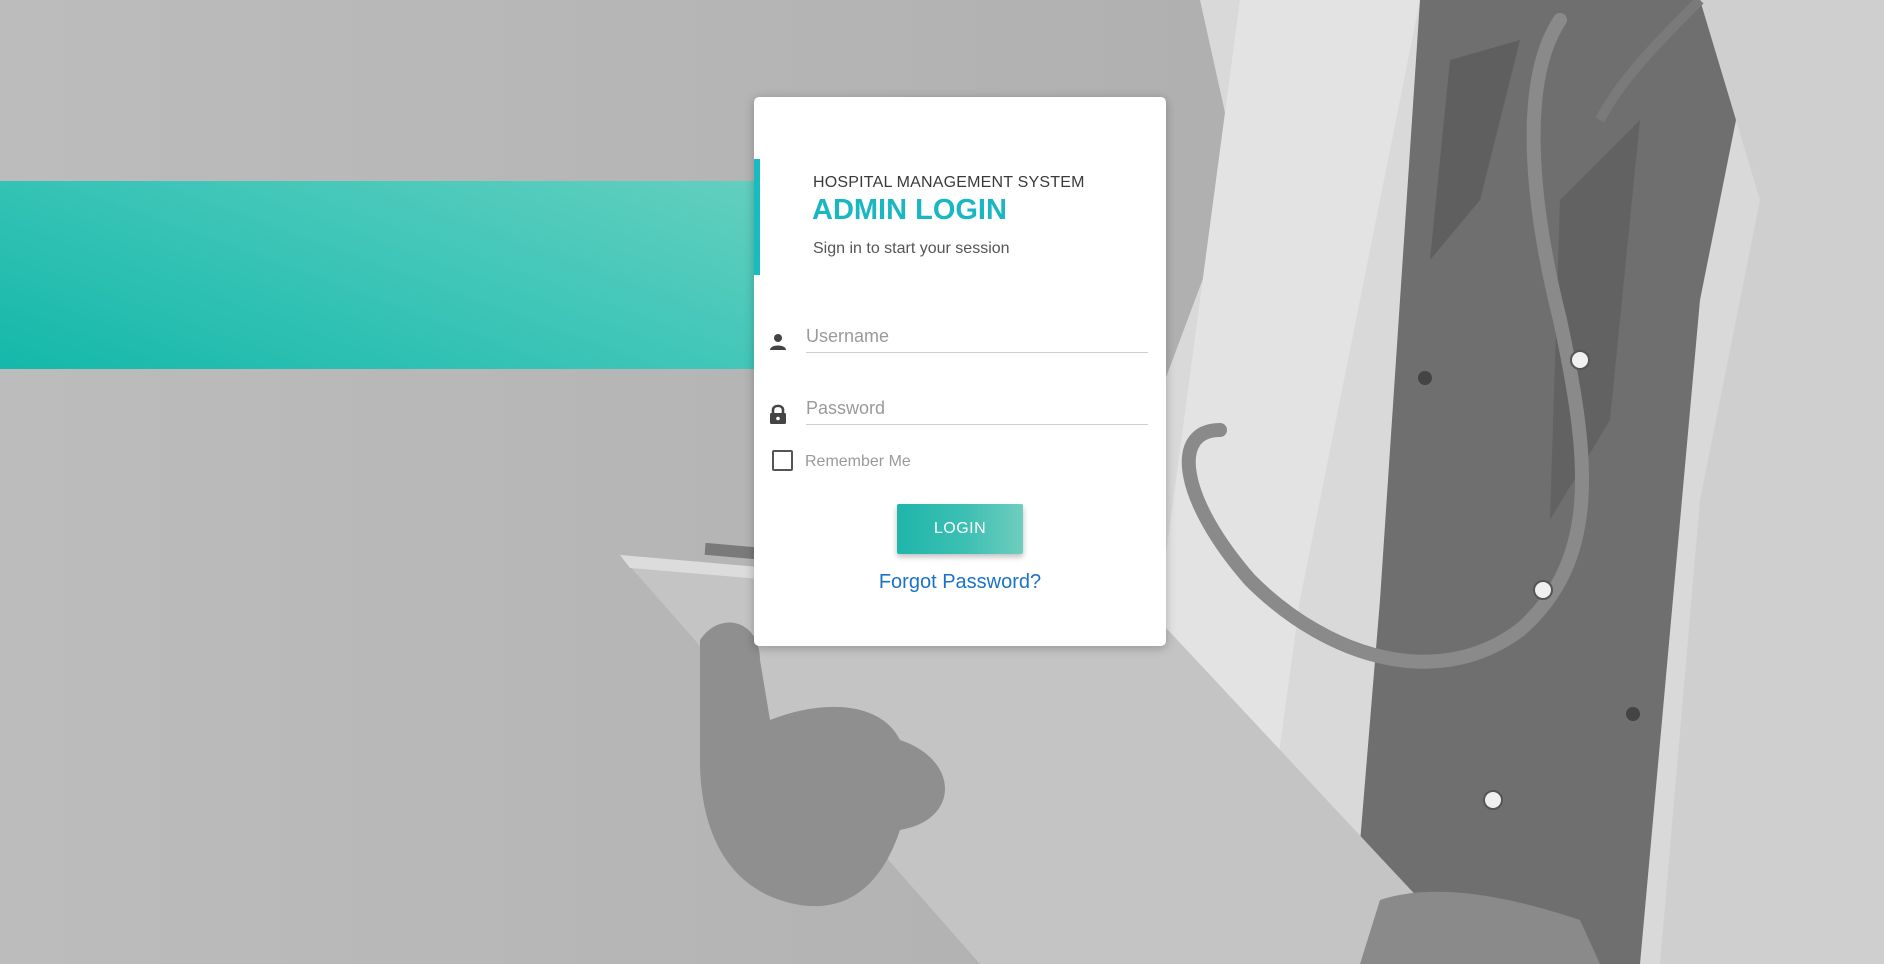  I want to click on page-title: ADMIN LOGIN, so click(909, 210).